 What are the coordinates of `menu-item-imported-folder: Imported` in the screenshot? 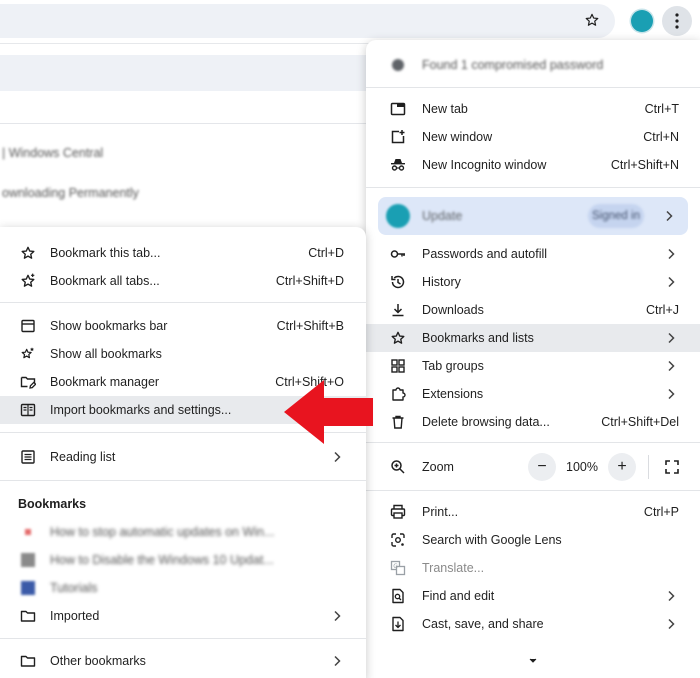 It's located at (183, 616).